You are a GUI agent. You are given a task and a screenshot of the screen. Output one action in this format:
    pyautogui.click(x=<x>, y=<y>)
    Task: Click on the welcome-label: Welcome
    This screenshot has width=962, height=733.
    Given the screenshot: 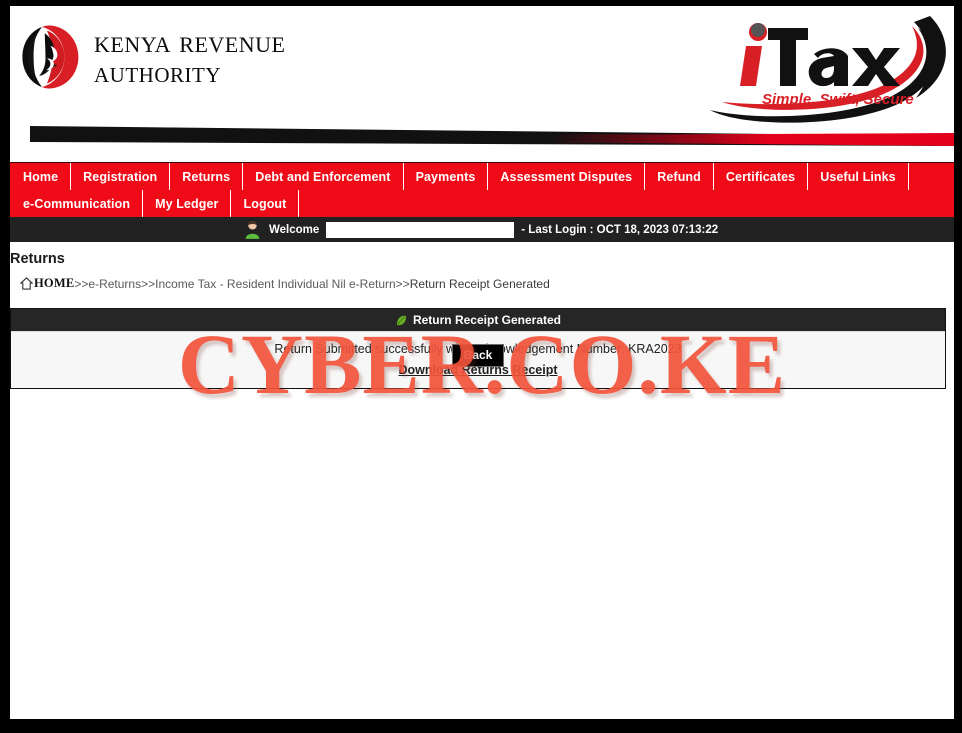 What is the action you would take?
    pyautogui.click(x=294, y=229)
    